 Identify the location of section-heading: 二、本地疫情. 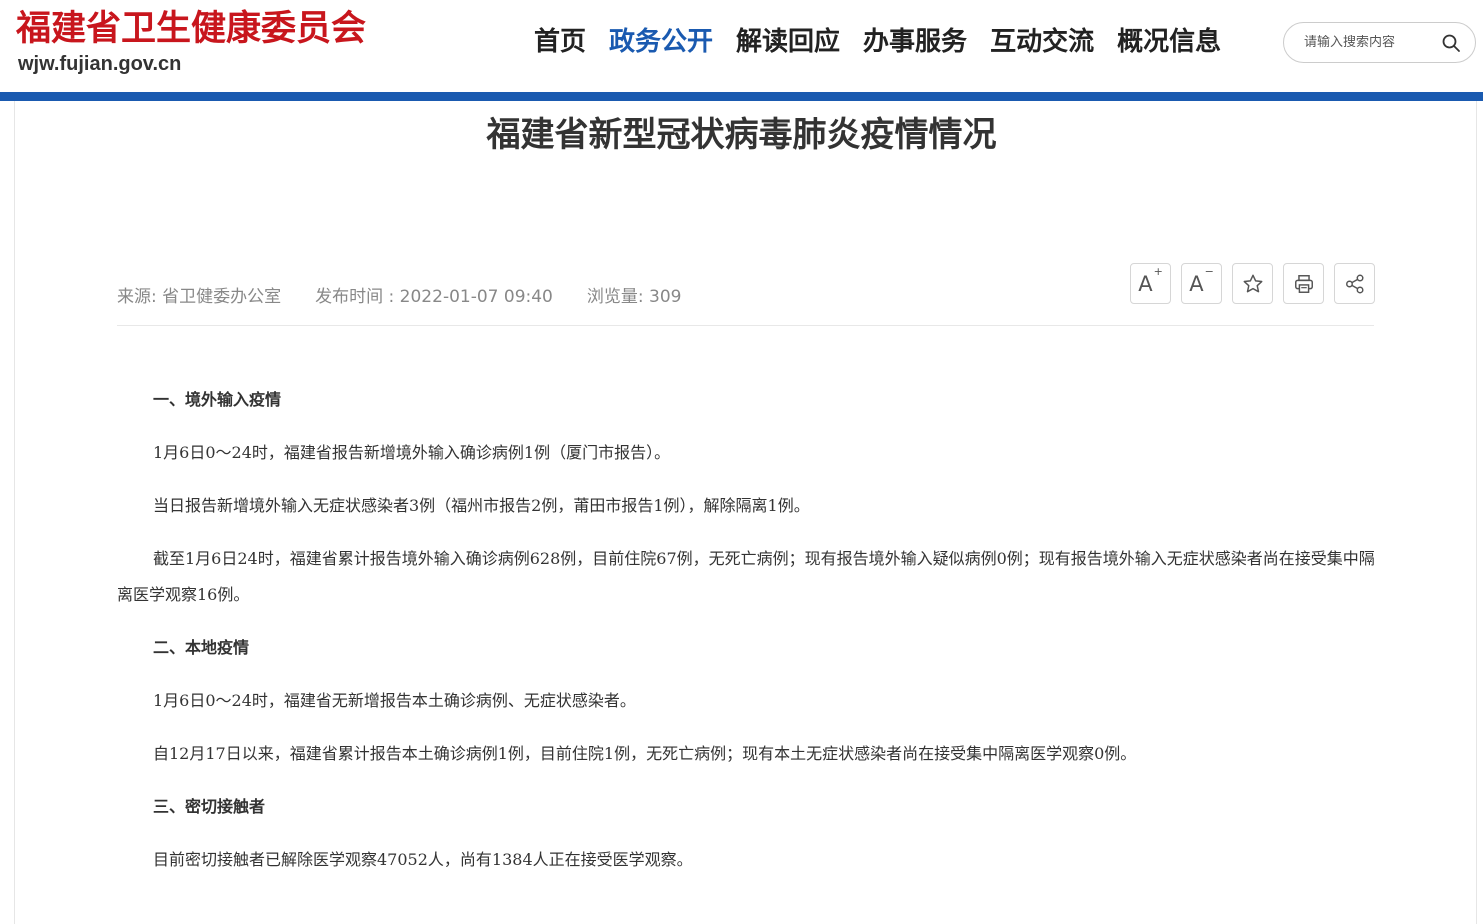
(201, 647).